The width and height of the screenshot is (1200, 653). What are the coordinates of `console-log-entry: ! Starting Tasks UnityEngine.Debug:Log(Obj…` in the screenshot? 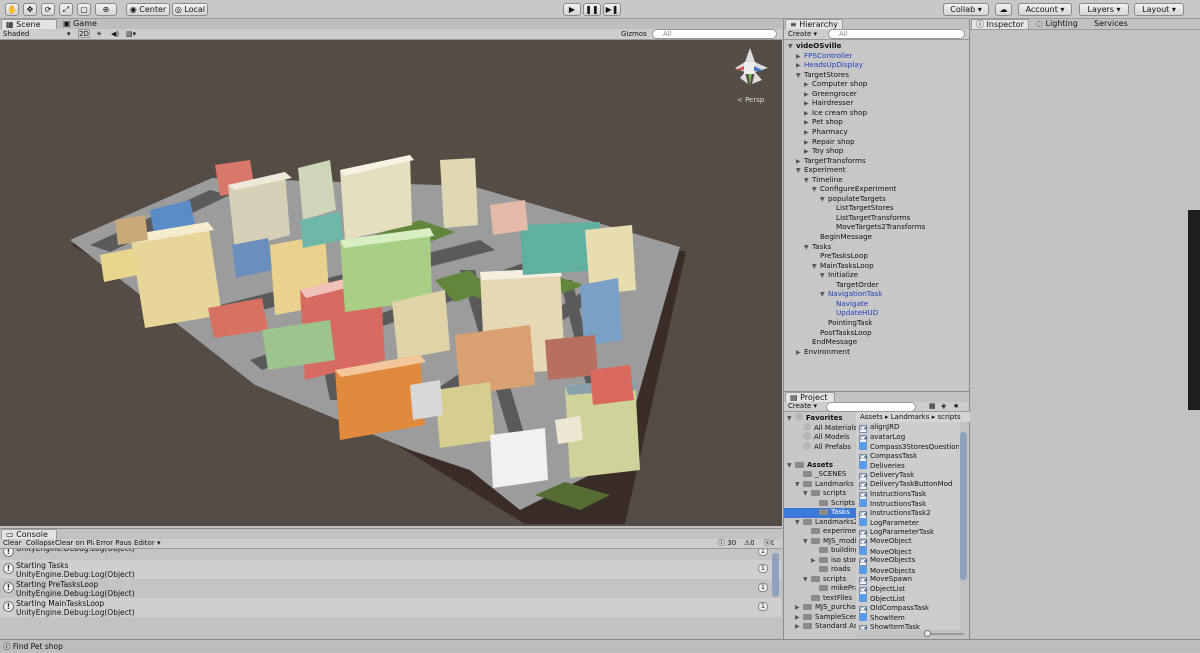 It's located at (390, 569).